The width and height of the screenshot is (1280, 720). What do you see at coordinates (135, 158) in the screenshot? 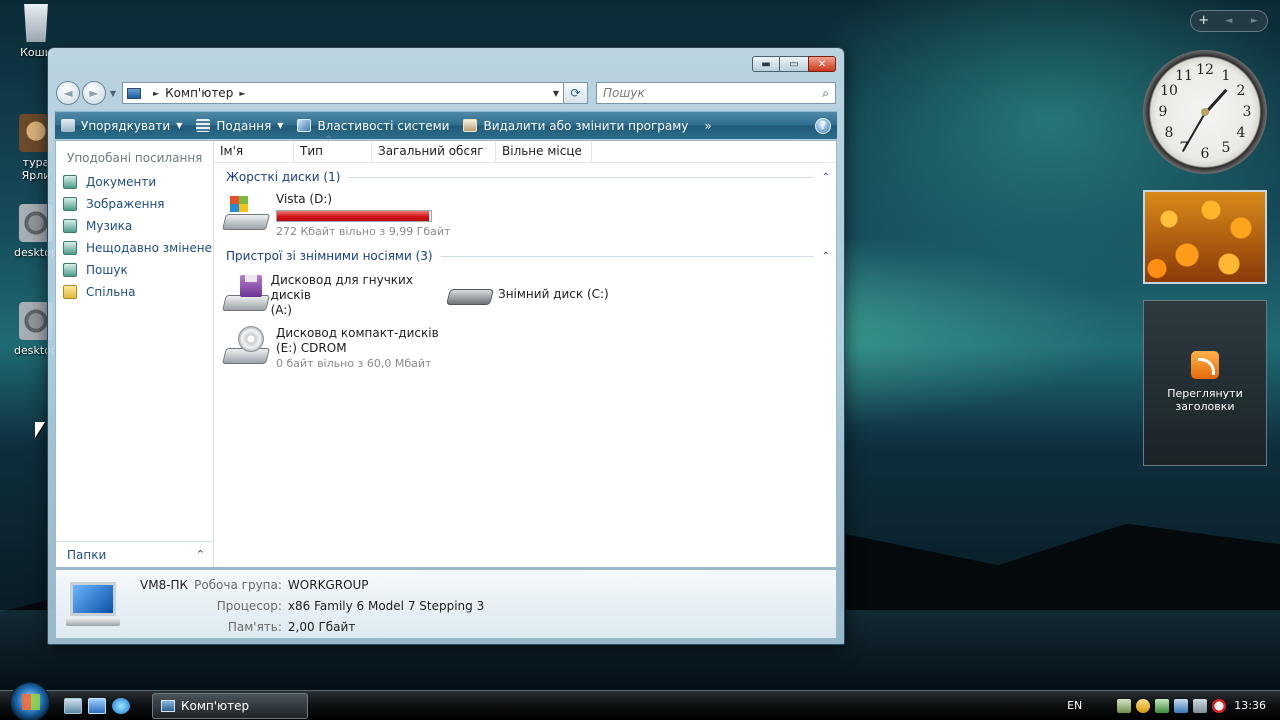
I see `favorite-links-title: Уподобані посилання` at bounding box center [135, 158].